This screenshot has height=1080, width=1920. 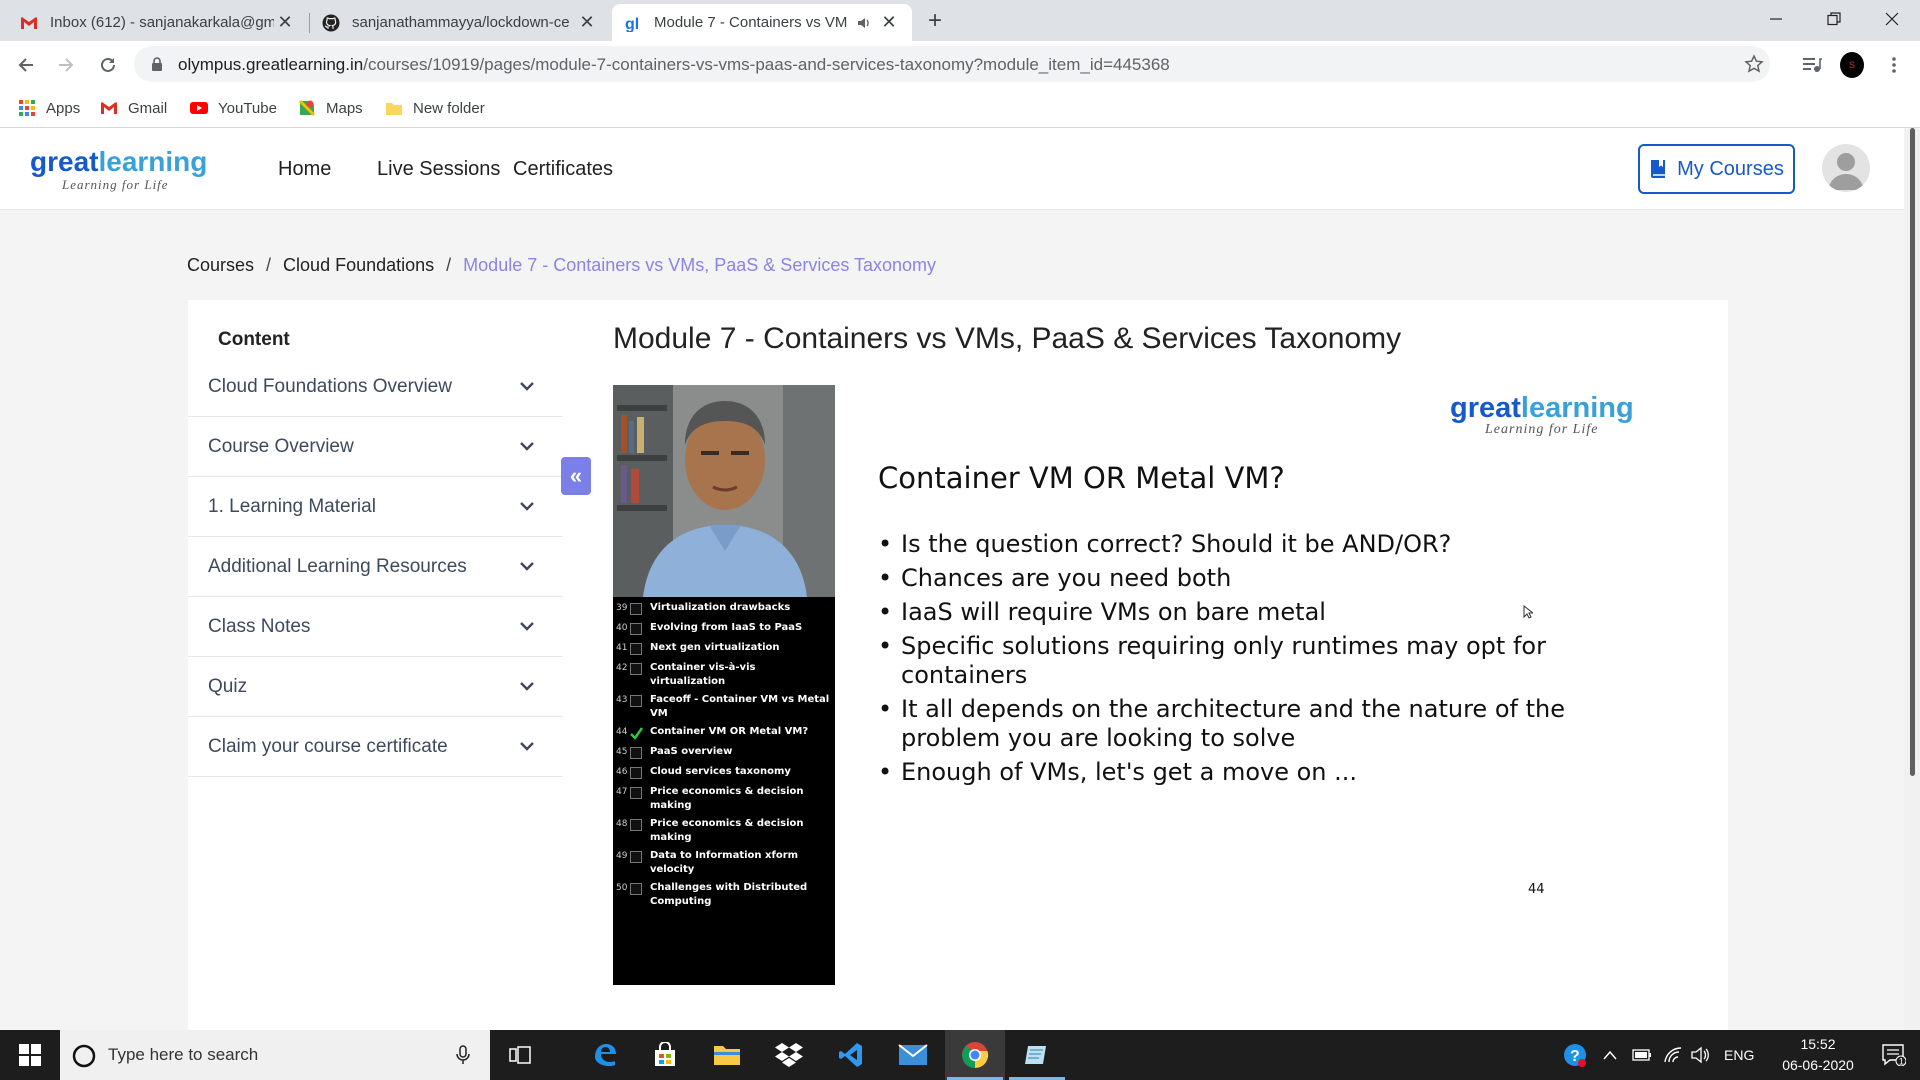 I want to click on taskbar-search-box: Type here to search, so click(x=275, y=1055).